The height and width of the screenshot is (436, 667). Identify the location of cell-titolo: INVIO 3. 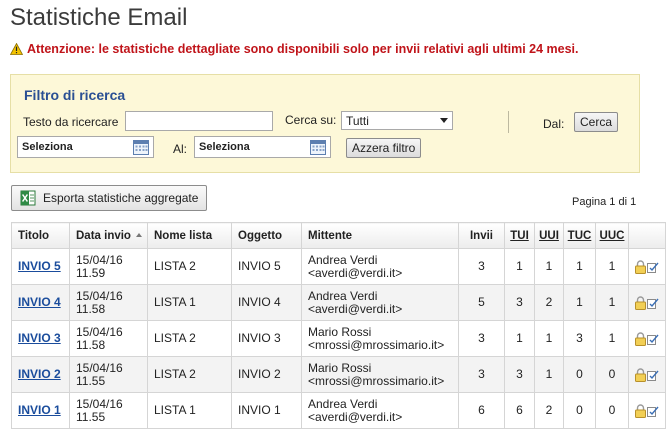
(40, 338).